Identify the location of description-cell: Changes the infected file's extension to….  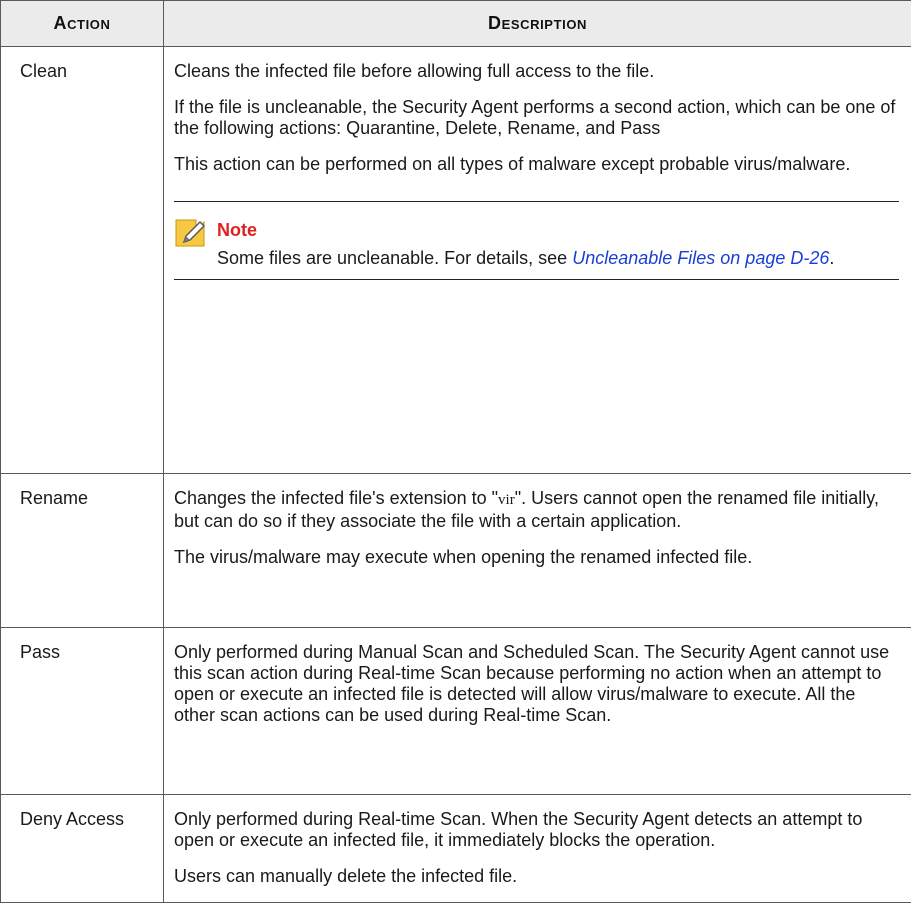
(537, 551).